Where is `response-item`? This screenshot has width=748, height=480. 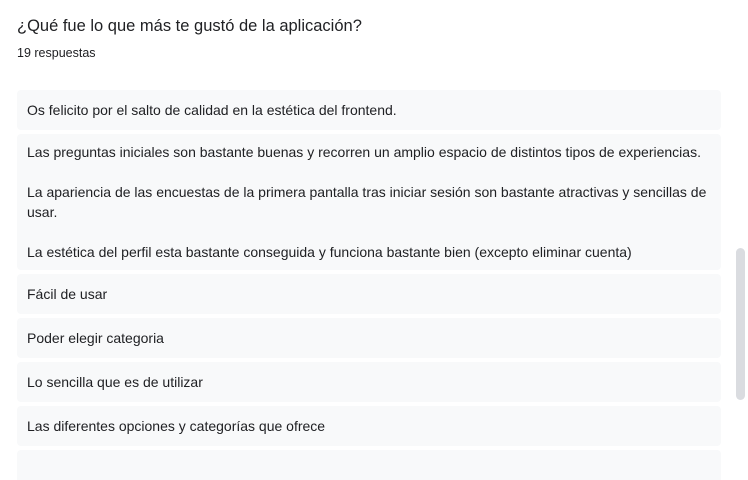 response-item is located at coordinates (369, 465).